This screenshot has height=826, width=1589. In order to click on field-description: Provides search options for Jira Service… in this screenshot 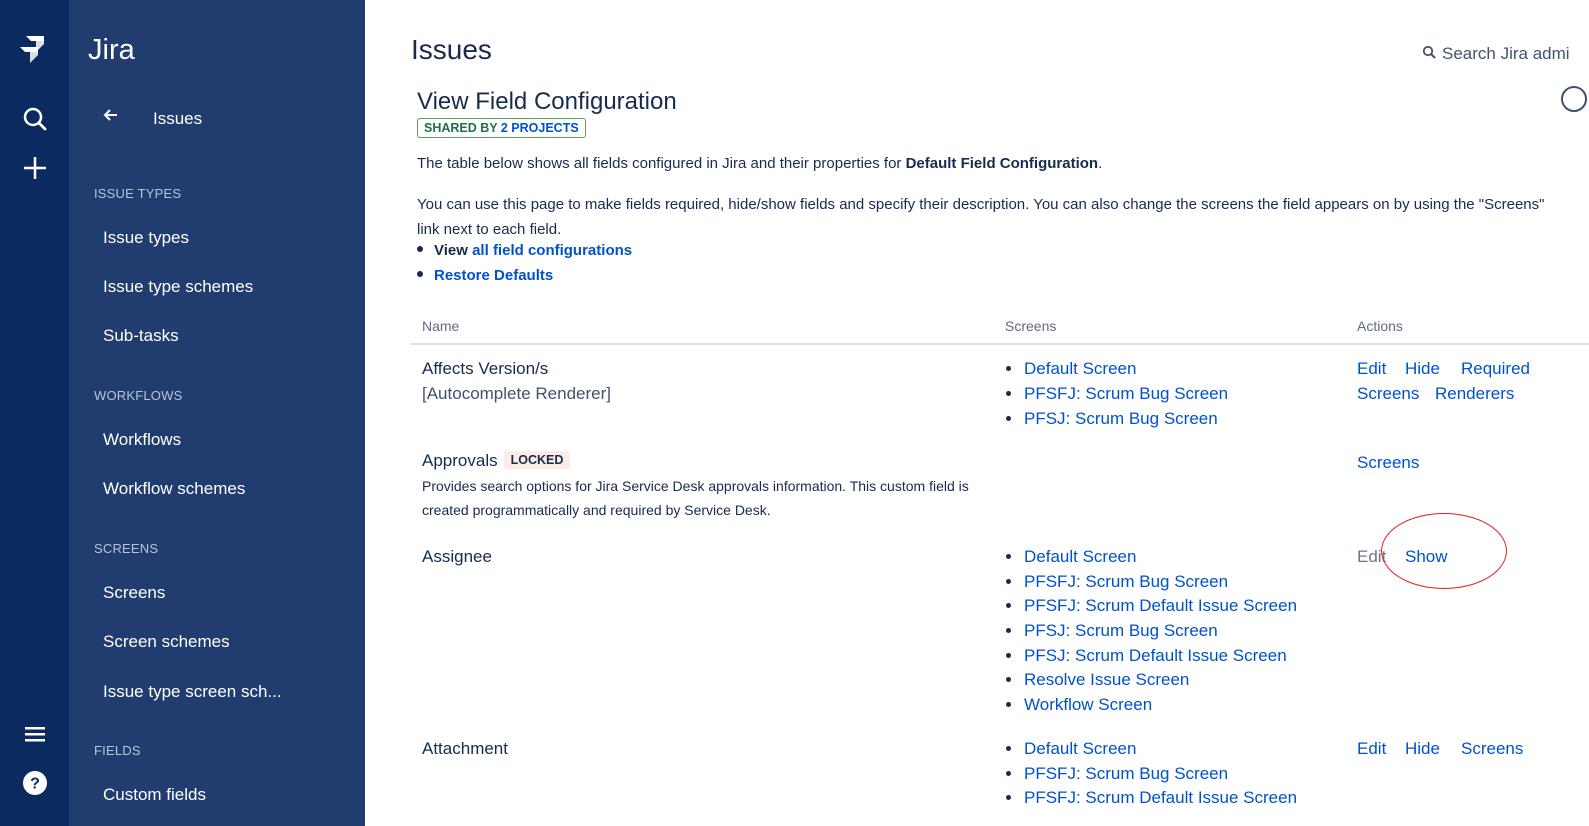, I will do `click(695, 498)`.